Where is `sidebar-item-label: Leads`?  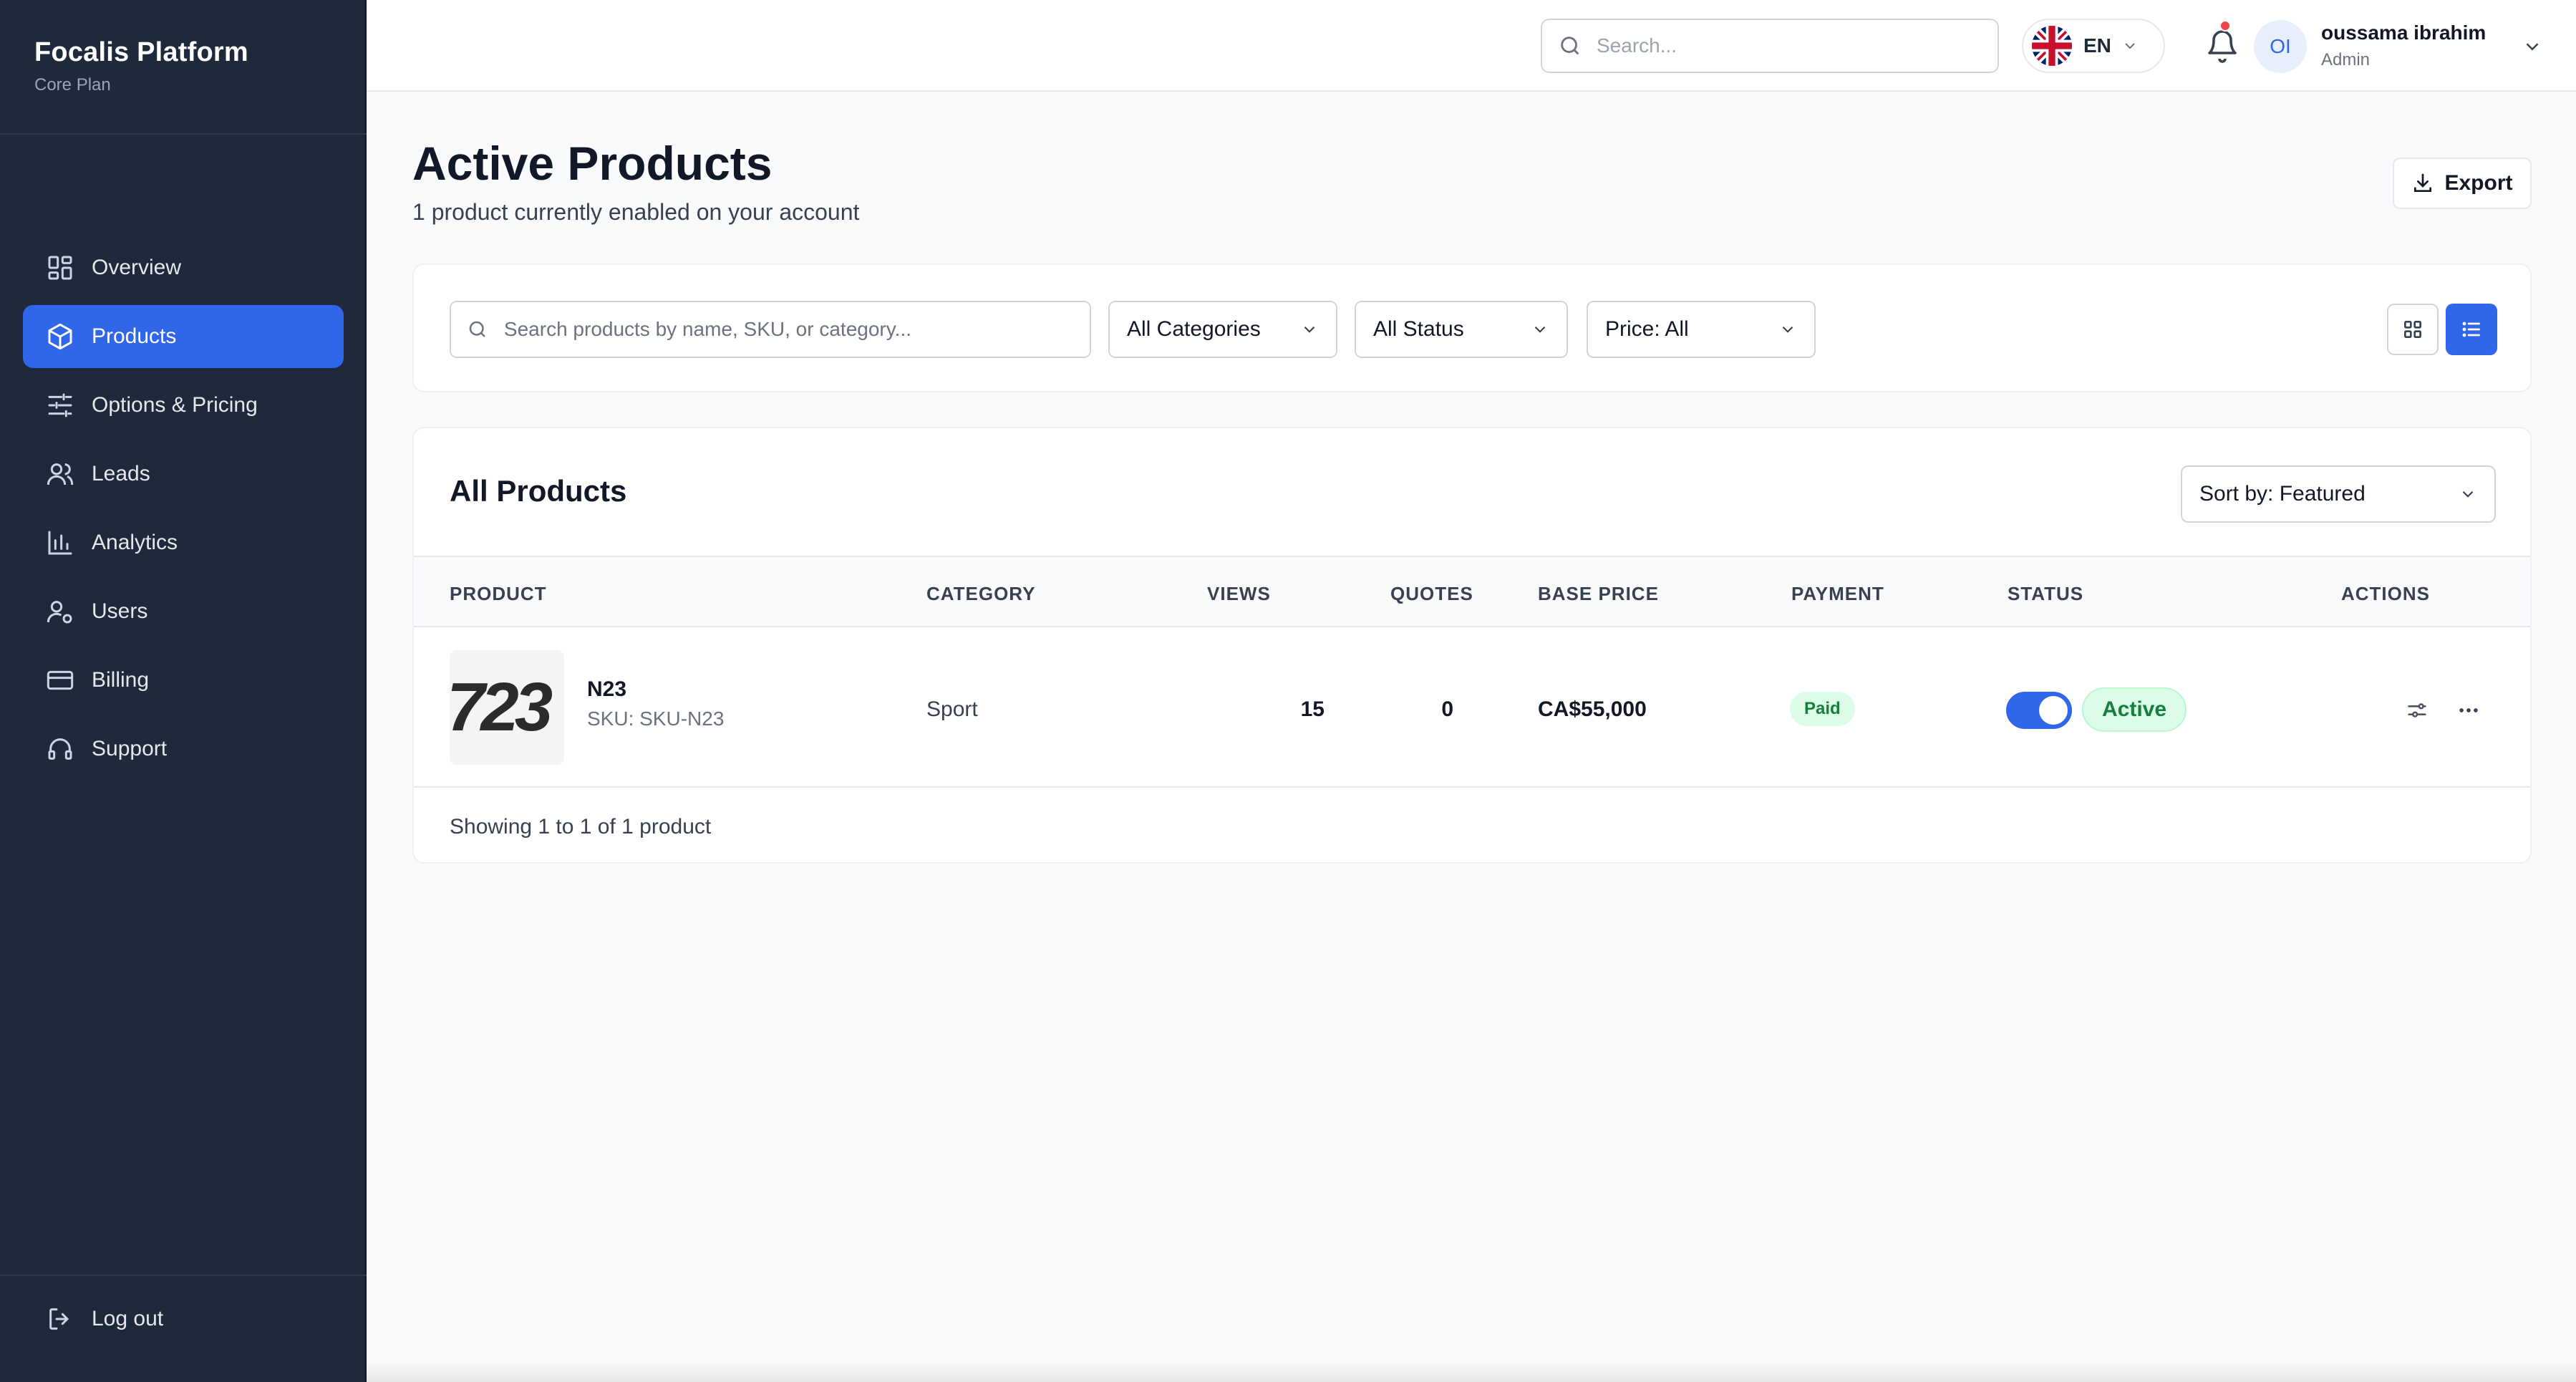
sidebar-item-label: Leads is located at coordinates (121, 473).